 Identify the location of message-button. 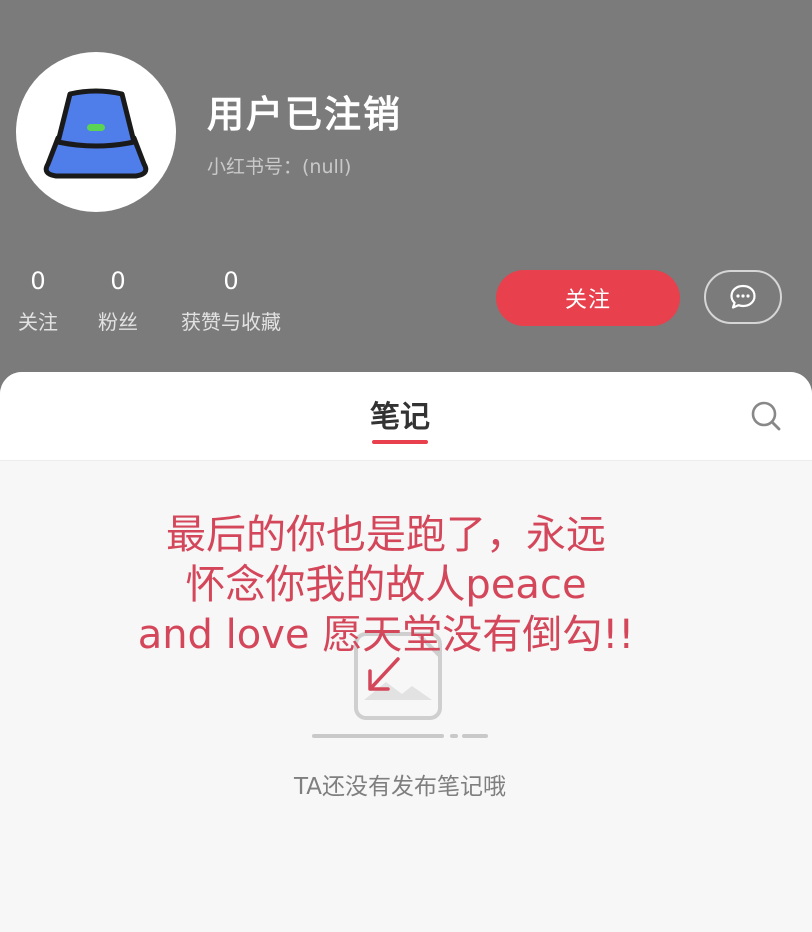
(743, 297).